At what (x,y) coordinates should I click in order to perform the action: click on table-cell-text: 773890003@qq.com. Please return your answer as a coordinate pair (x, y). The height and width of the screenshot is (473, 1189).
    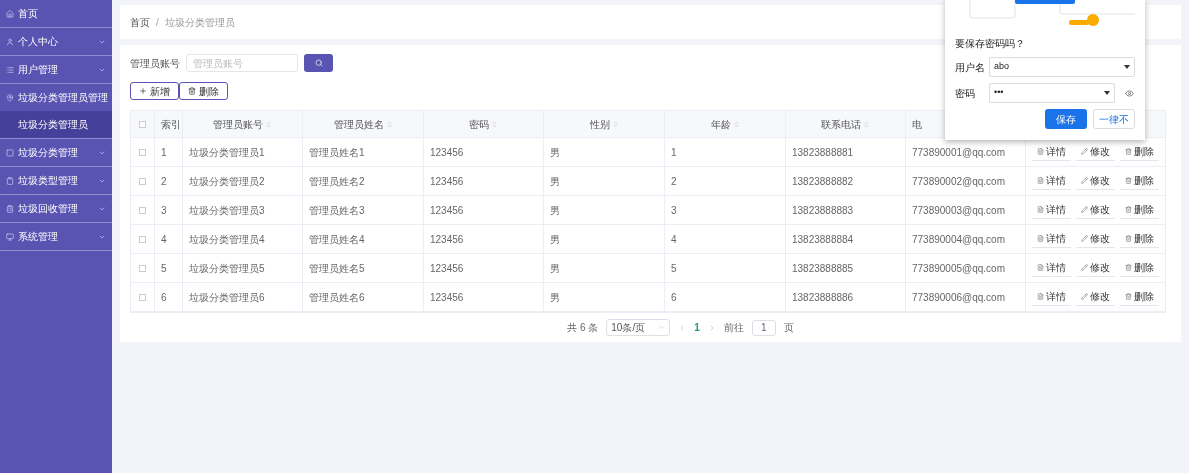
    Looking at the image, I should click on (958, 210).